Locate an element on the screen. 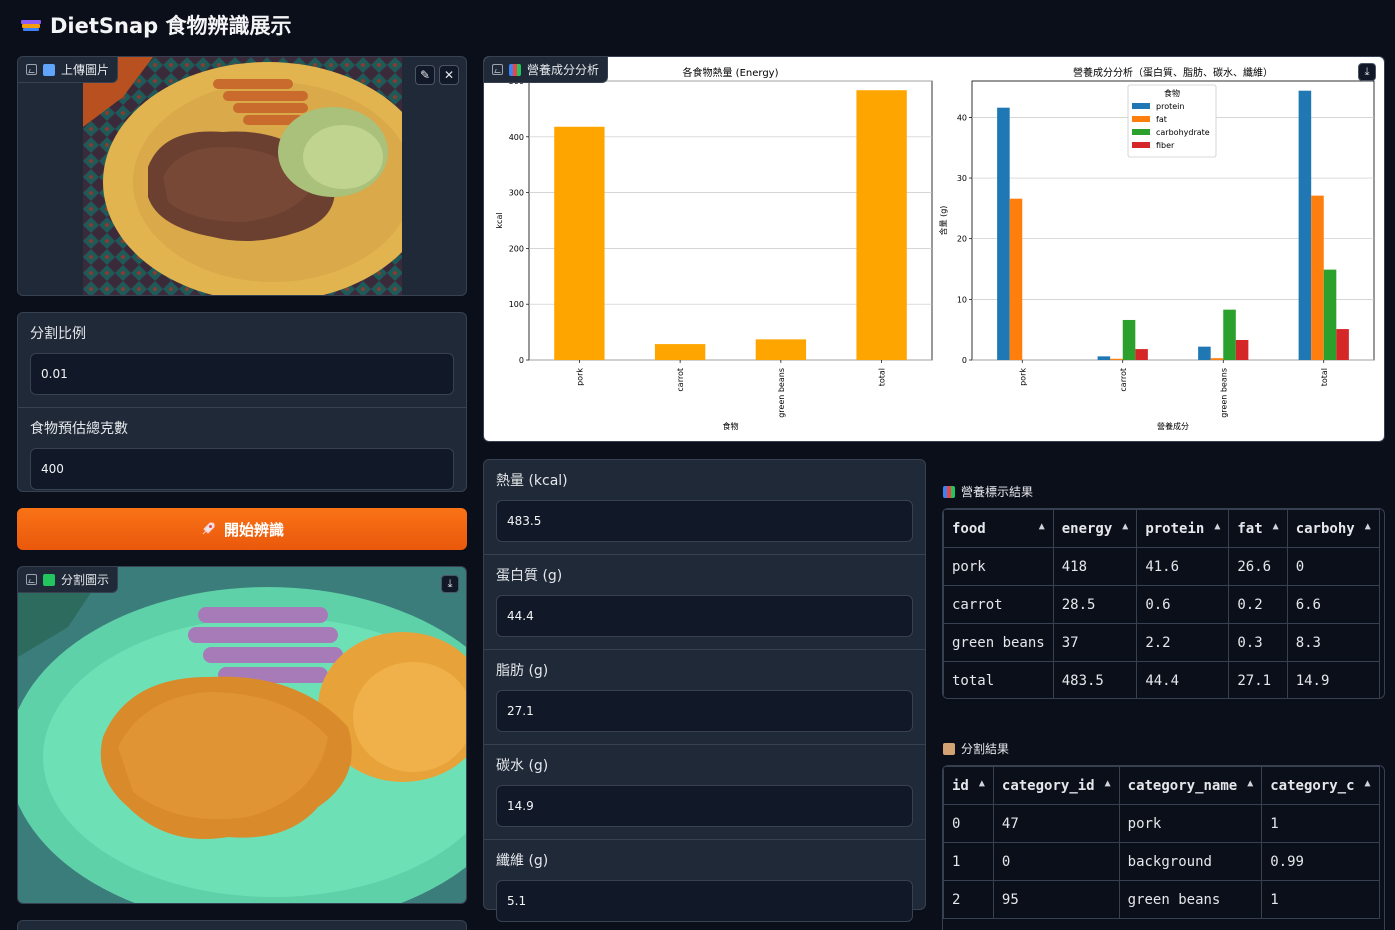  table-row: 0 47 pork 1 is located at coordinates (1161, 823).